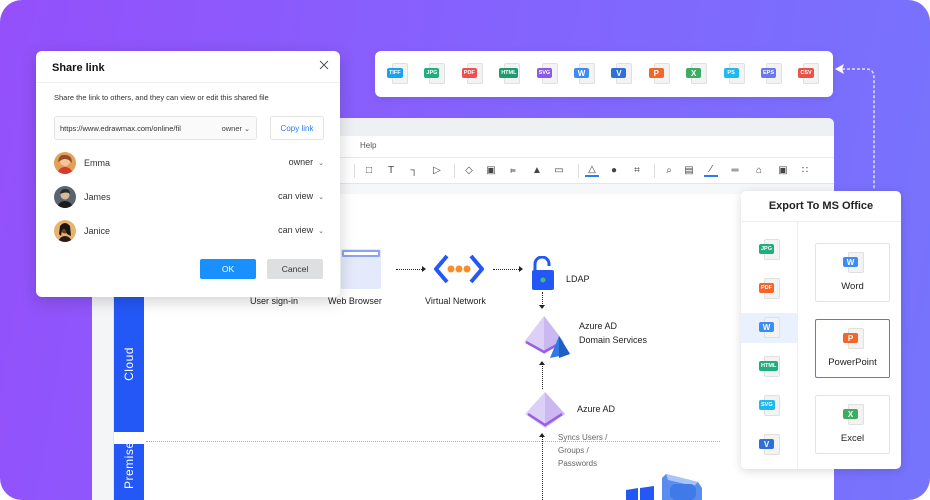 This screenshot has width=930, height=500. I want to click on format-csv-icon: CSV, so click(809, 74).